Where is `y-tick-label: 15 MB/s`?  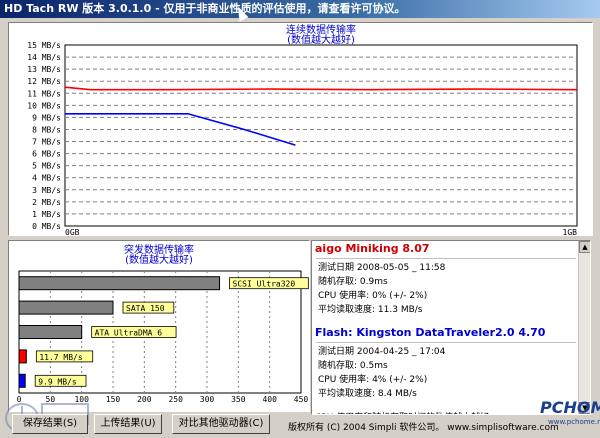
y-tick-label: 15 MB/s is located at coordinates (44, 45).